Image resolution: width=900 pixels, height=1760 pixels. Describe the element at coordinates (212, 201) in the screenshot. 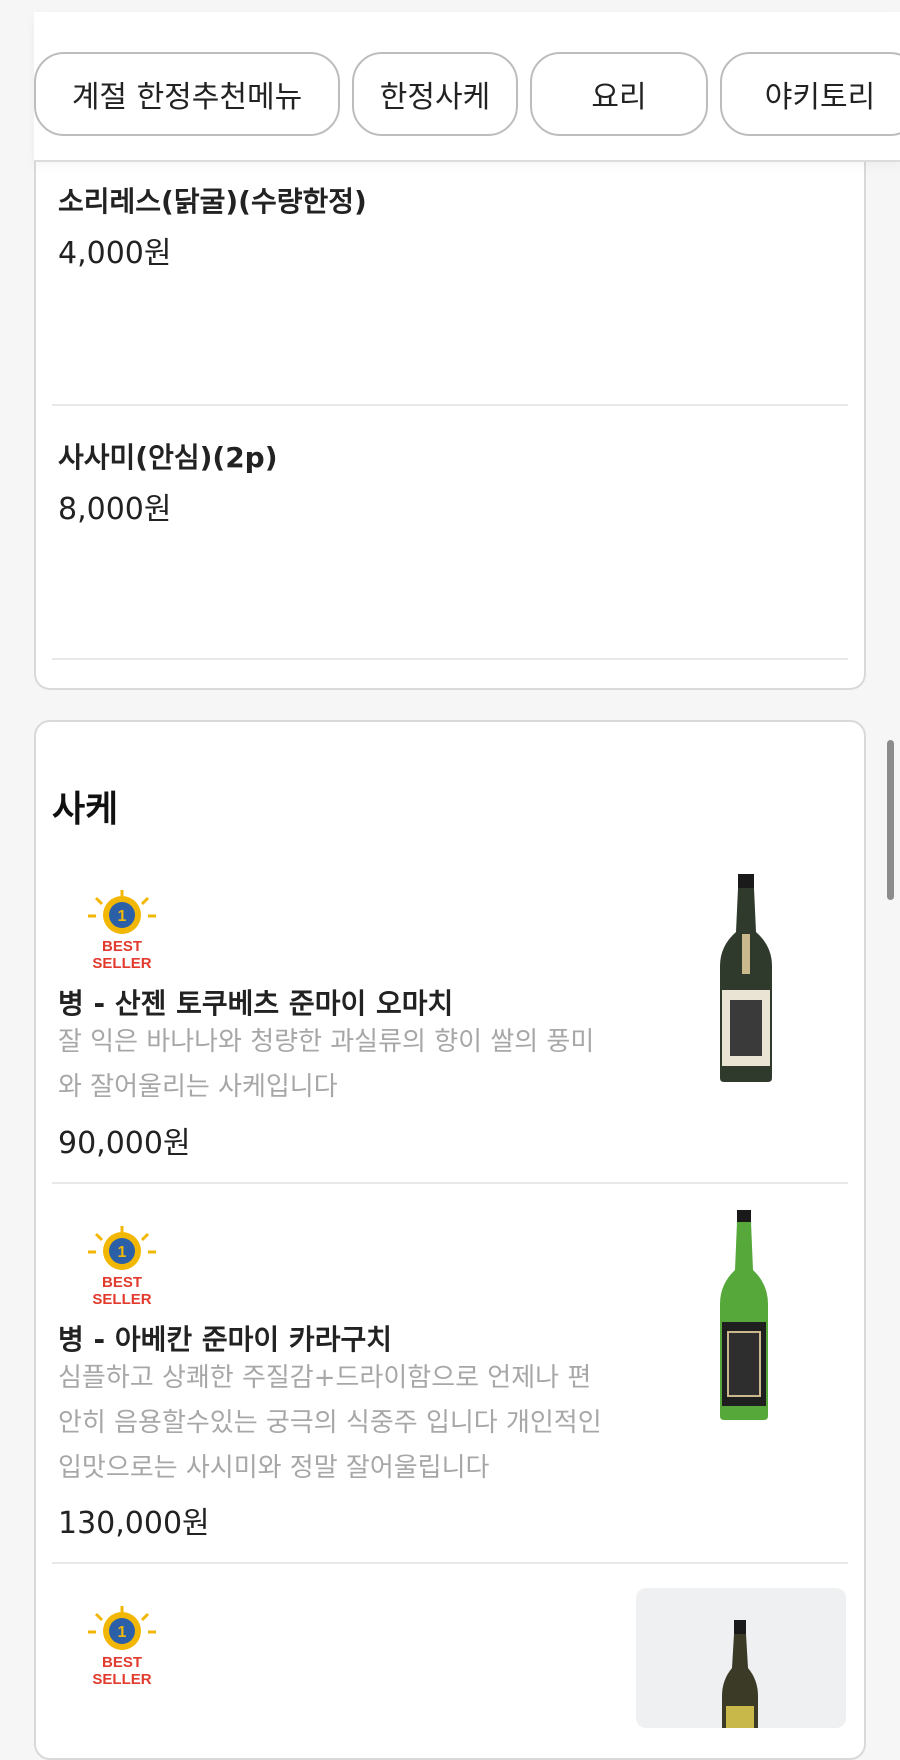

I see `menu-item-name: 소리레스(닭굴)(수량한정)` at that location.